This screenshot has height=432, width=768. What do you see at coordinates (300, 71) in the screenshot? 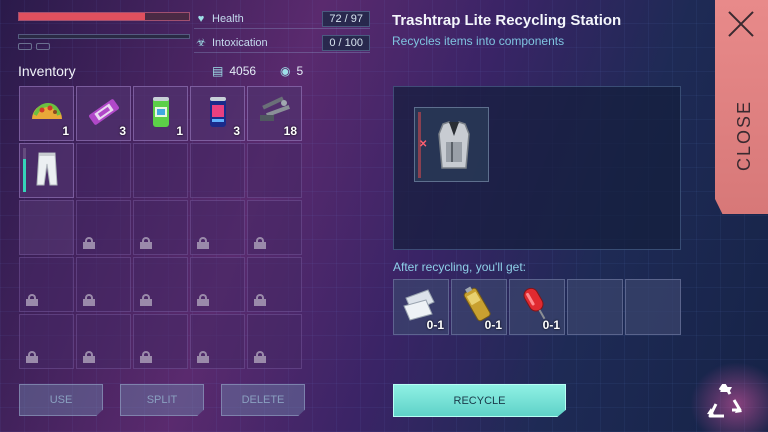
I see `tokens-value: 5` at bounding box center [300, 71].